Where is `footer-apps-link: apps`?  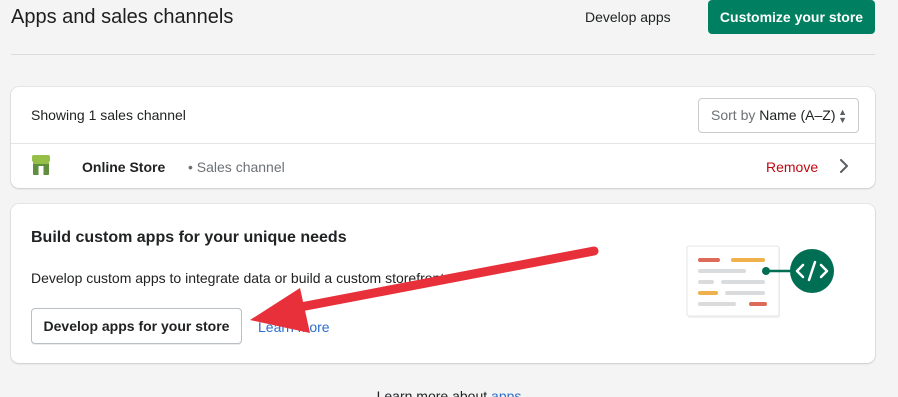 footer-apps-link: apps is located at coordinates (506, 392).